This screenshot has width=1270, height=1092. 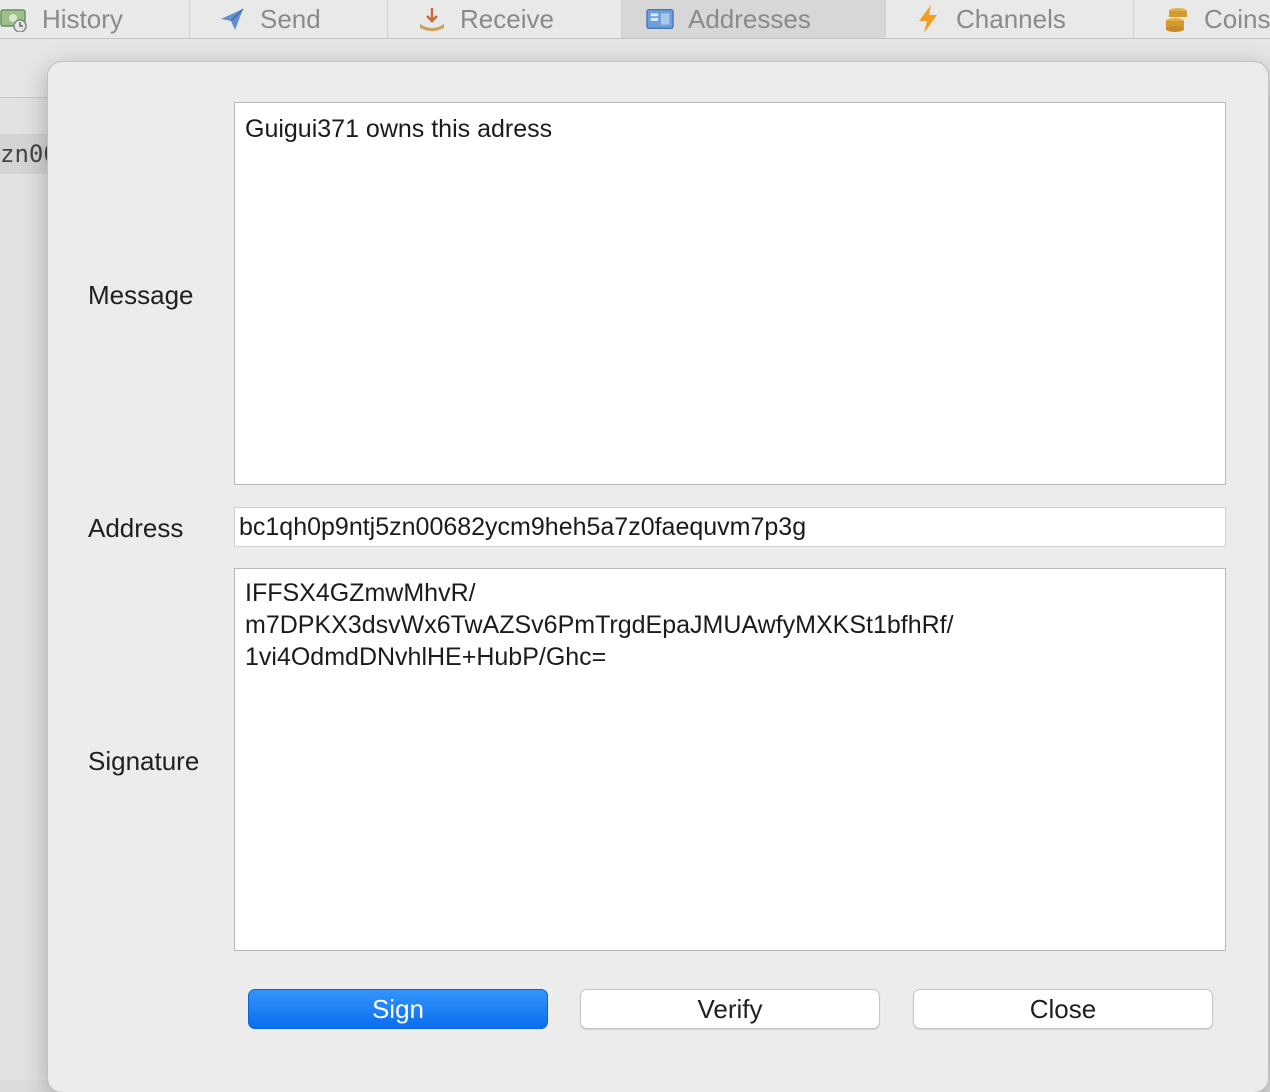 I want to click on tab-addresses-label: Addresses, so click(x=749, y=18).